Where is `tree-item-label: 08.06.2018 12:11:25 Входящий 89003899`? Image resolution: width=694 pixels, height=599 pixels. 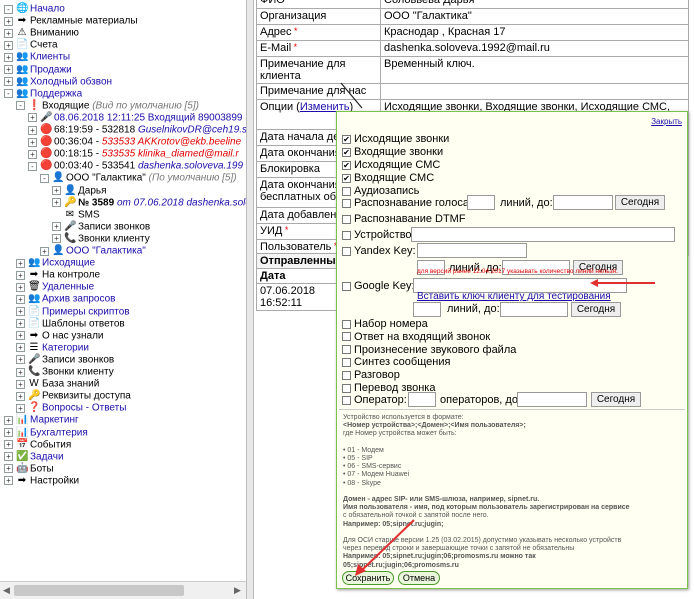 tree-item-label: 08.06.2018 12:11:25 Входящий 89003899 is located at coordinates (148, 118).